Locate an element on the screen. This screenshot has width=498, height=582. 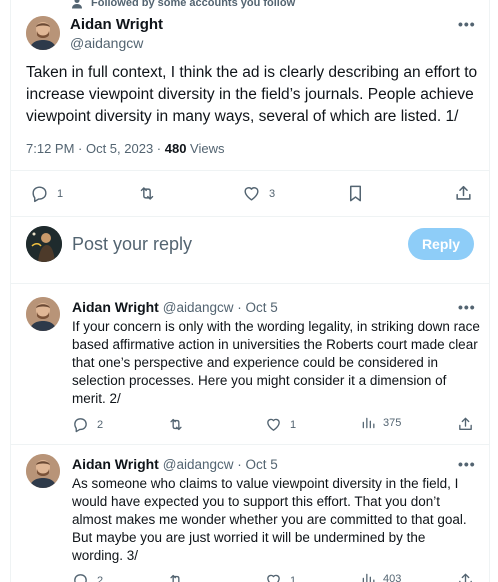
like-action: 3 is located at coordinates (258, 193).